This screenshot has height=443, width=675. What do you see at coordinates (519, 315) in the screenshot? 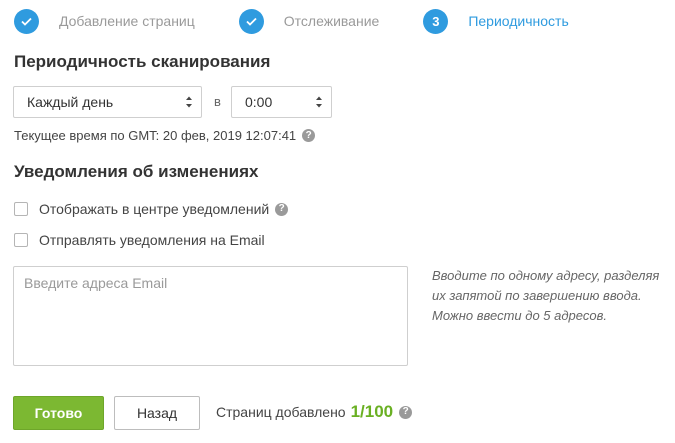
I see `hint-line: Можно ввести до 5 адресов.` at bounding box center [519, 315].